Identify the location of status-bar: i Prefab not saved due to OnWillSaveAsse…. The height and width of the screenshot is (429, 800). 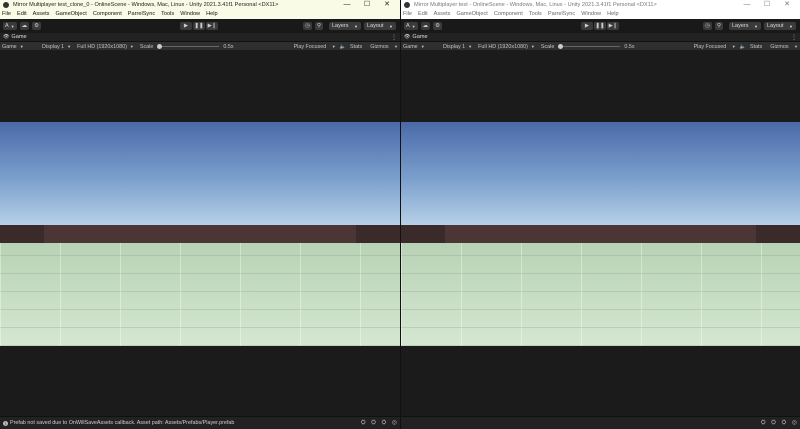
(200, 422).